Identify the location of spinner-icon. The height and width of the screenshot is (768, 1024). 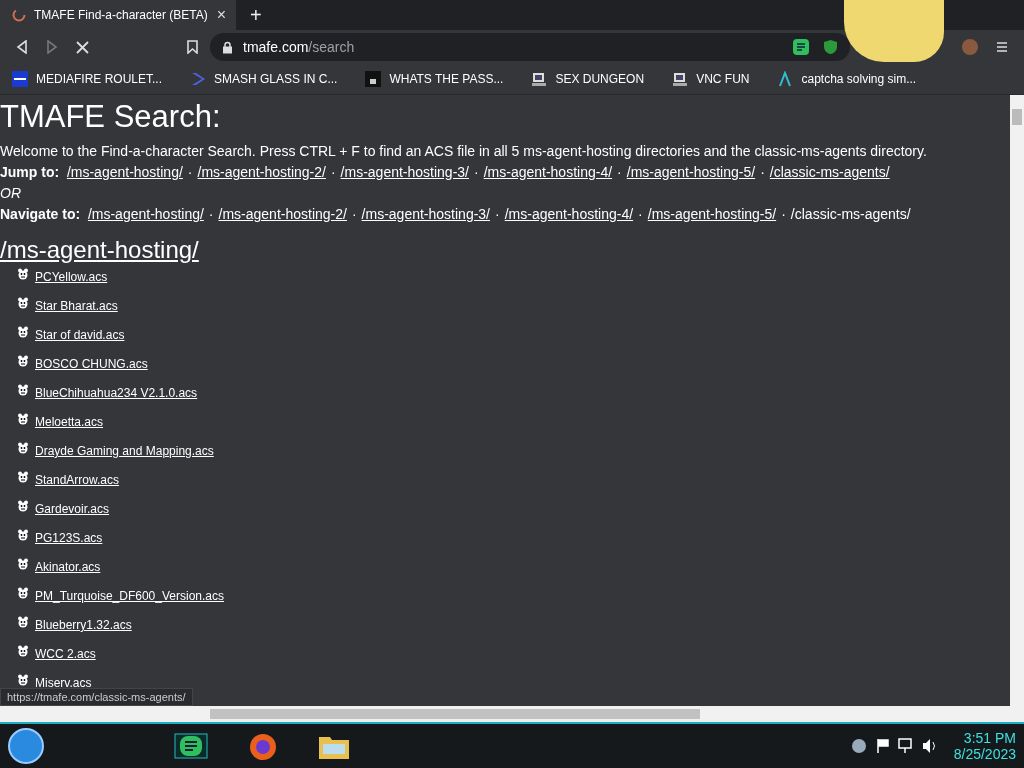
(19, 15).